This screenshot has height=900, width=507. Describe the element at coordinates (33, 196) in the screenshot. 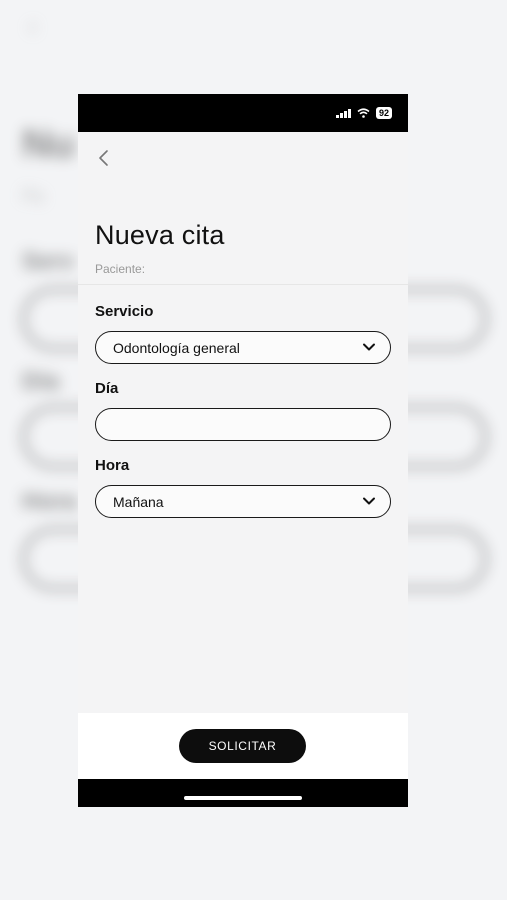

I see `background-subtitle: Pa` at that location.